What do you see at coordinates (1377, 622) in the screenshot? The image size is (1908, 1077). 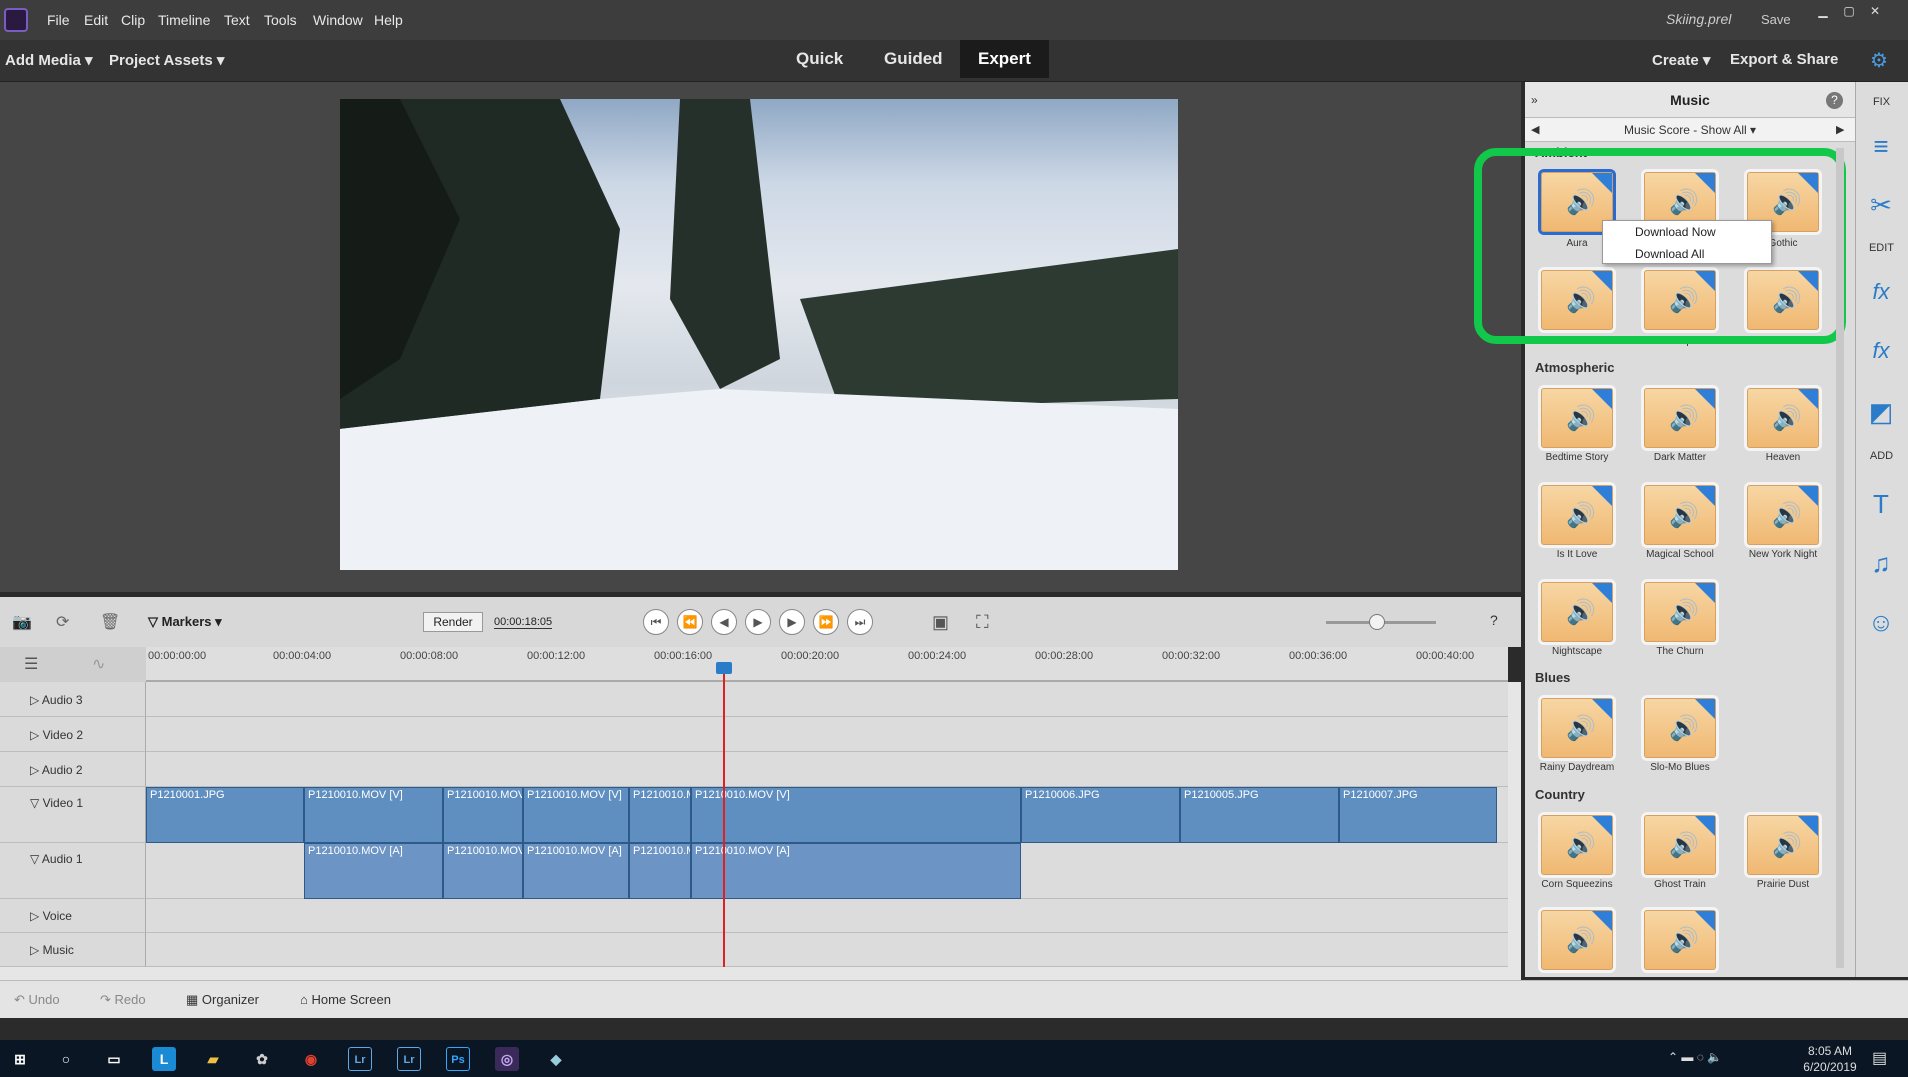 I see `zoom-slider-handle` at bounding box center [1377, 622].